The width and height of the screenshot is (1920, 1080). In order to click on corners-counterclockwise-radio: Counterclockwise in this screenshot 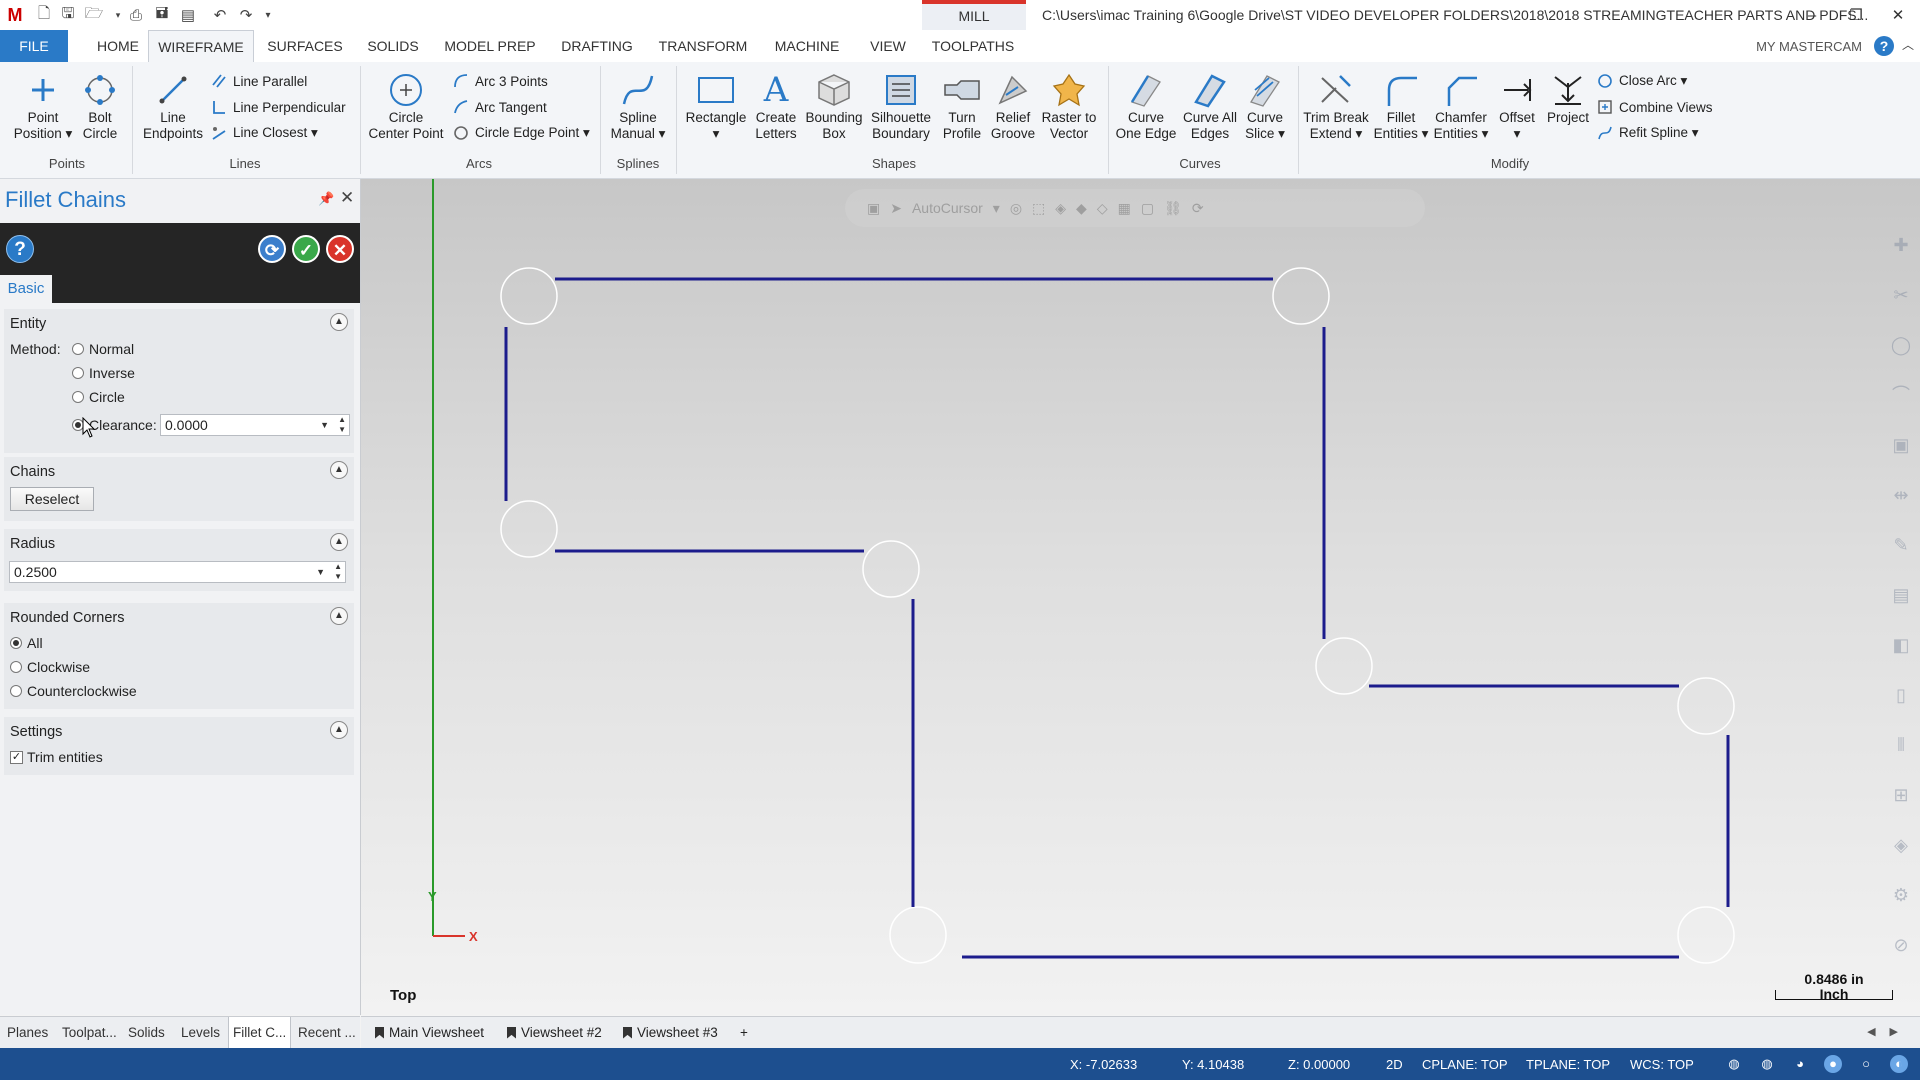, I will do `click(73, 691)`.